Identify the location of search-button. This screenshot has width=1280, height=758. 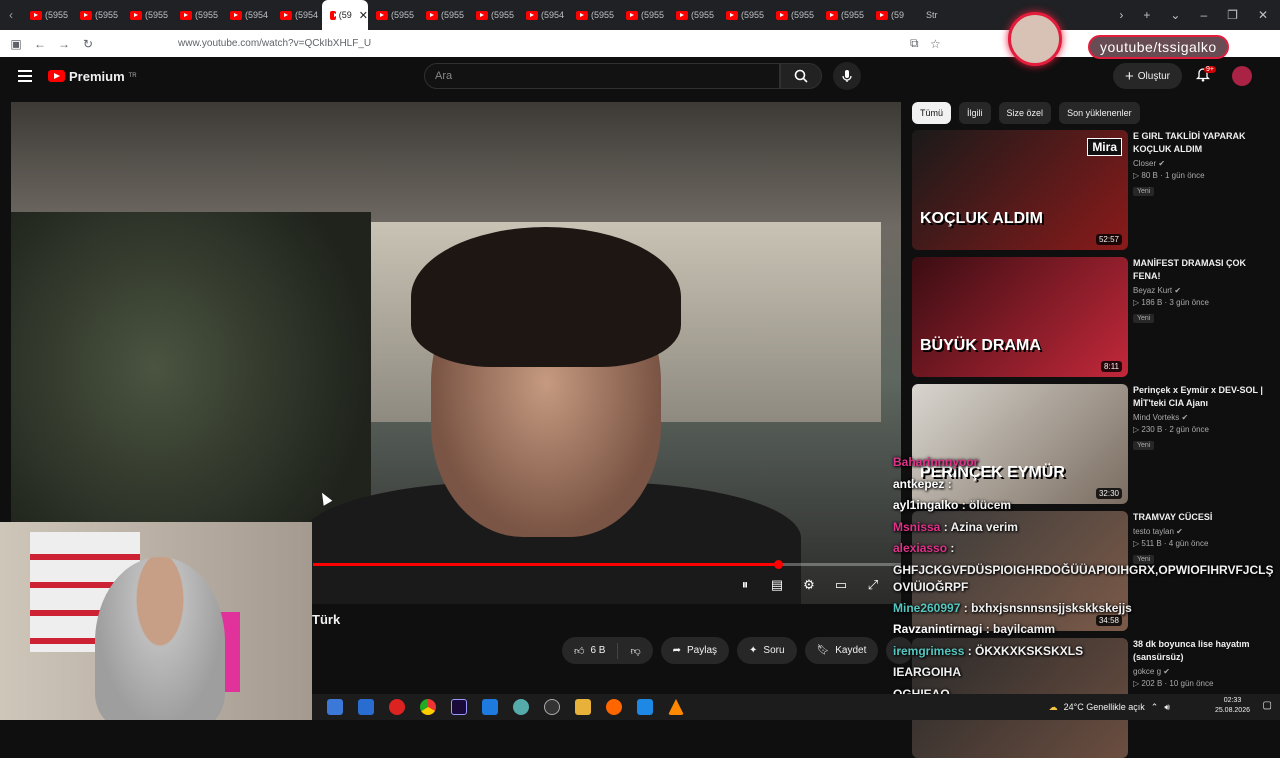
(801, 76).